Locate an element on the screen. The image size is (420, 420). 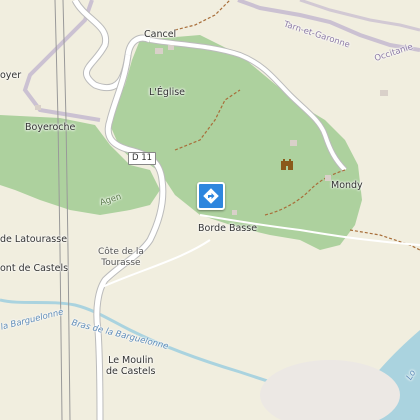
place-label-boyer: oyer is located at coordinates (11, 75).